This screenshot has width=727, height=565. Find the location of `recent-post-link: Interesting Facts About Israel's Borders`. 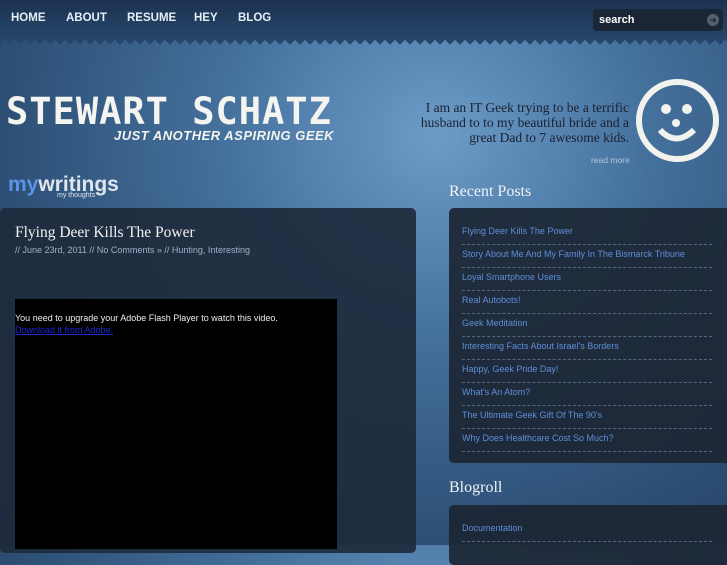

recent-post-link: Interesting Facts About Israel's Borders is located at coordinates (540, 346).